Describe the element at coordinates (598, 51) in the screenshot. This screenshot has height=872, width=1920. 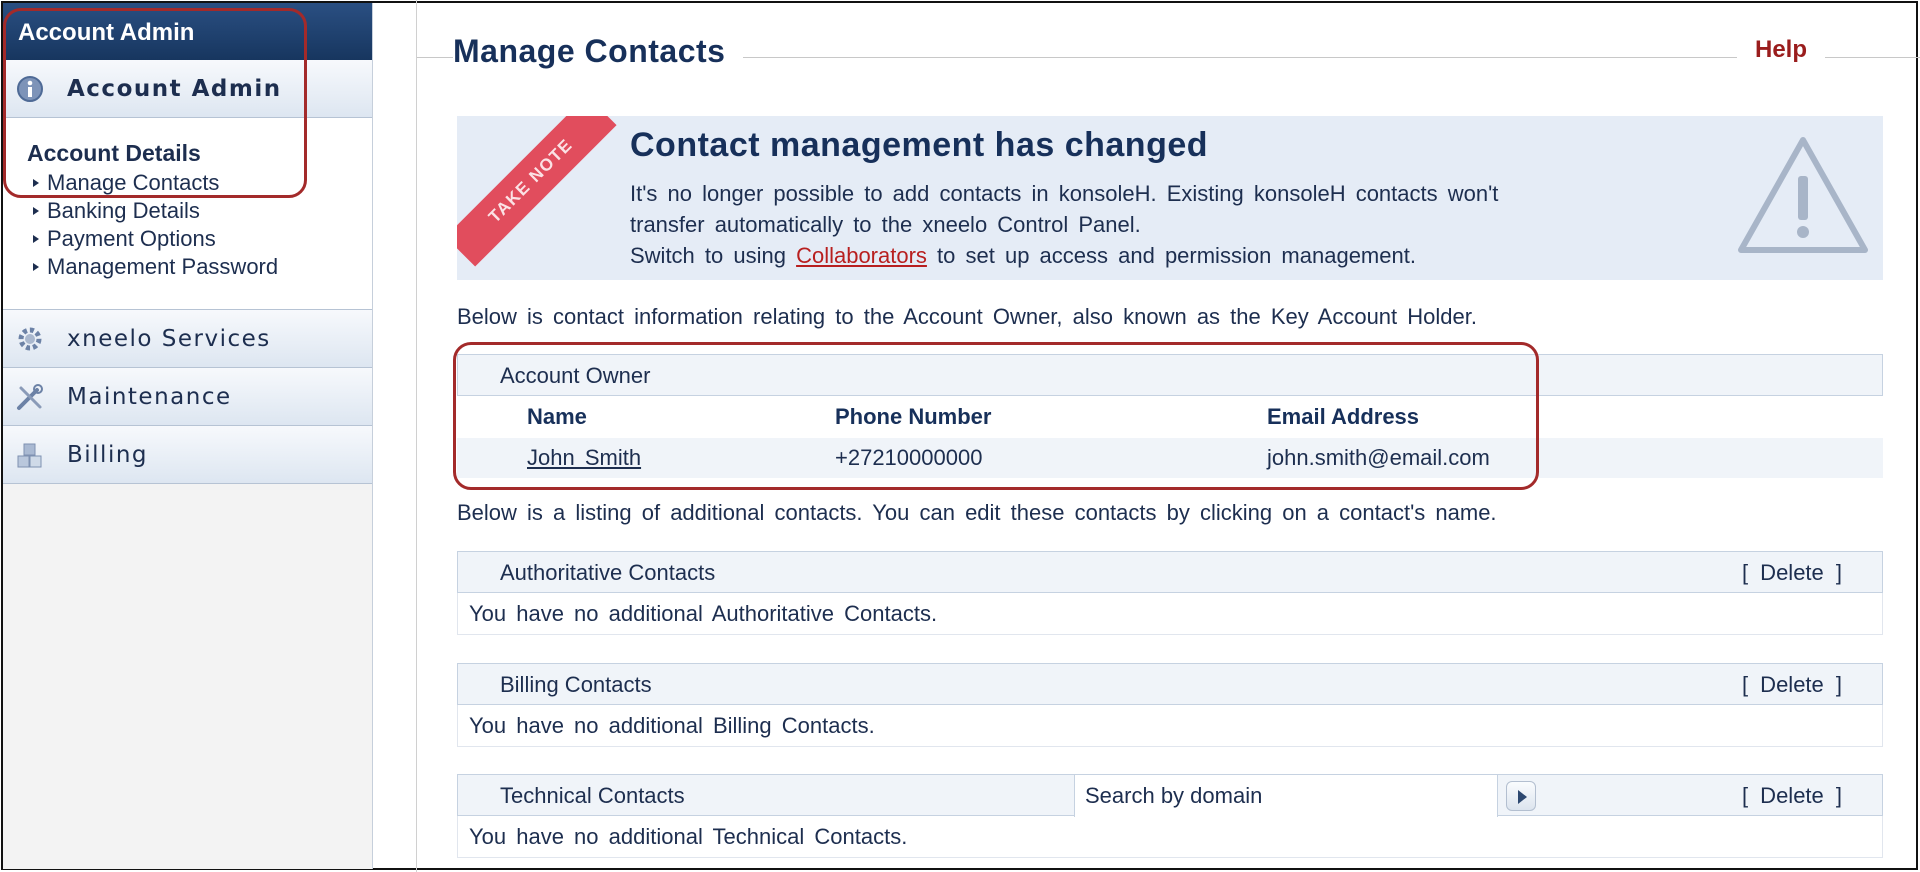
I see `page-title: Manage Contacts` at that location.